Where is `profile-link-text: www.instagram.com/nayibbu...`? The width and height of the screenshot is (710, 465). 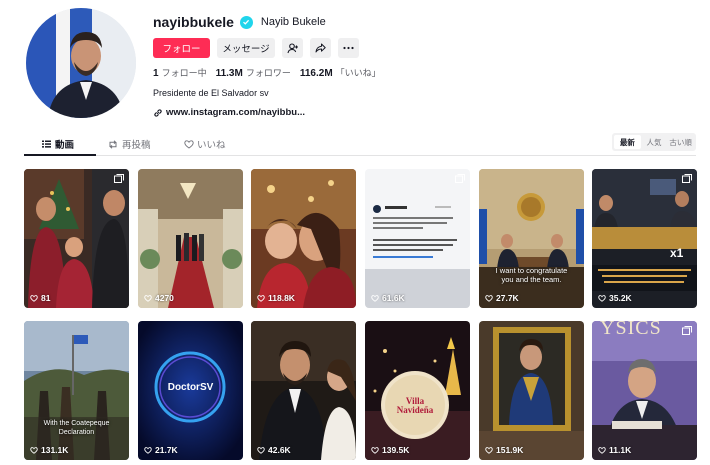
profile-link-text: www.instagram.com/nayibbu... is located at coordinates (236, 112).